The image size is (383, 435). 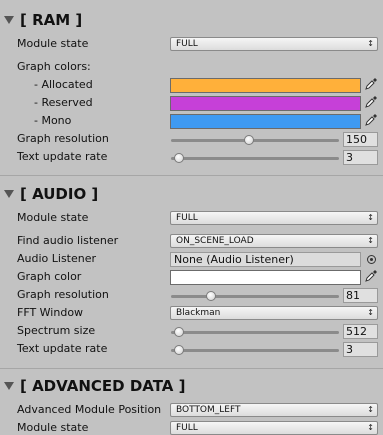 What do you see at coordinates (187, 218) in the screenshot?
I see `audio-module-state-value: FULL` at bounding box center [187, 218].